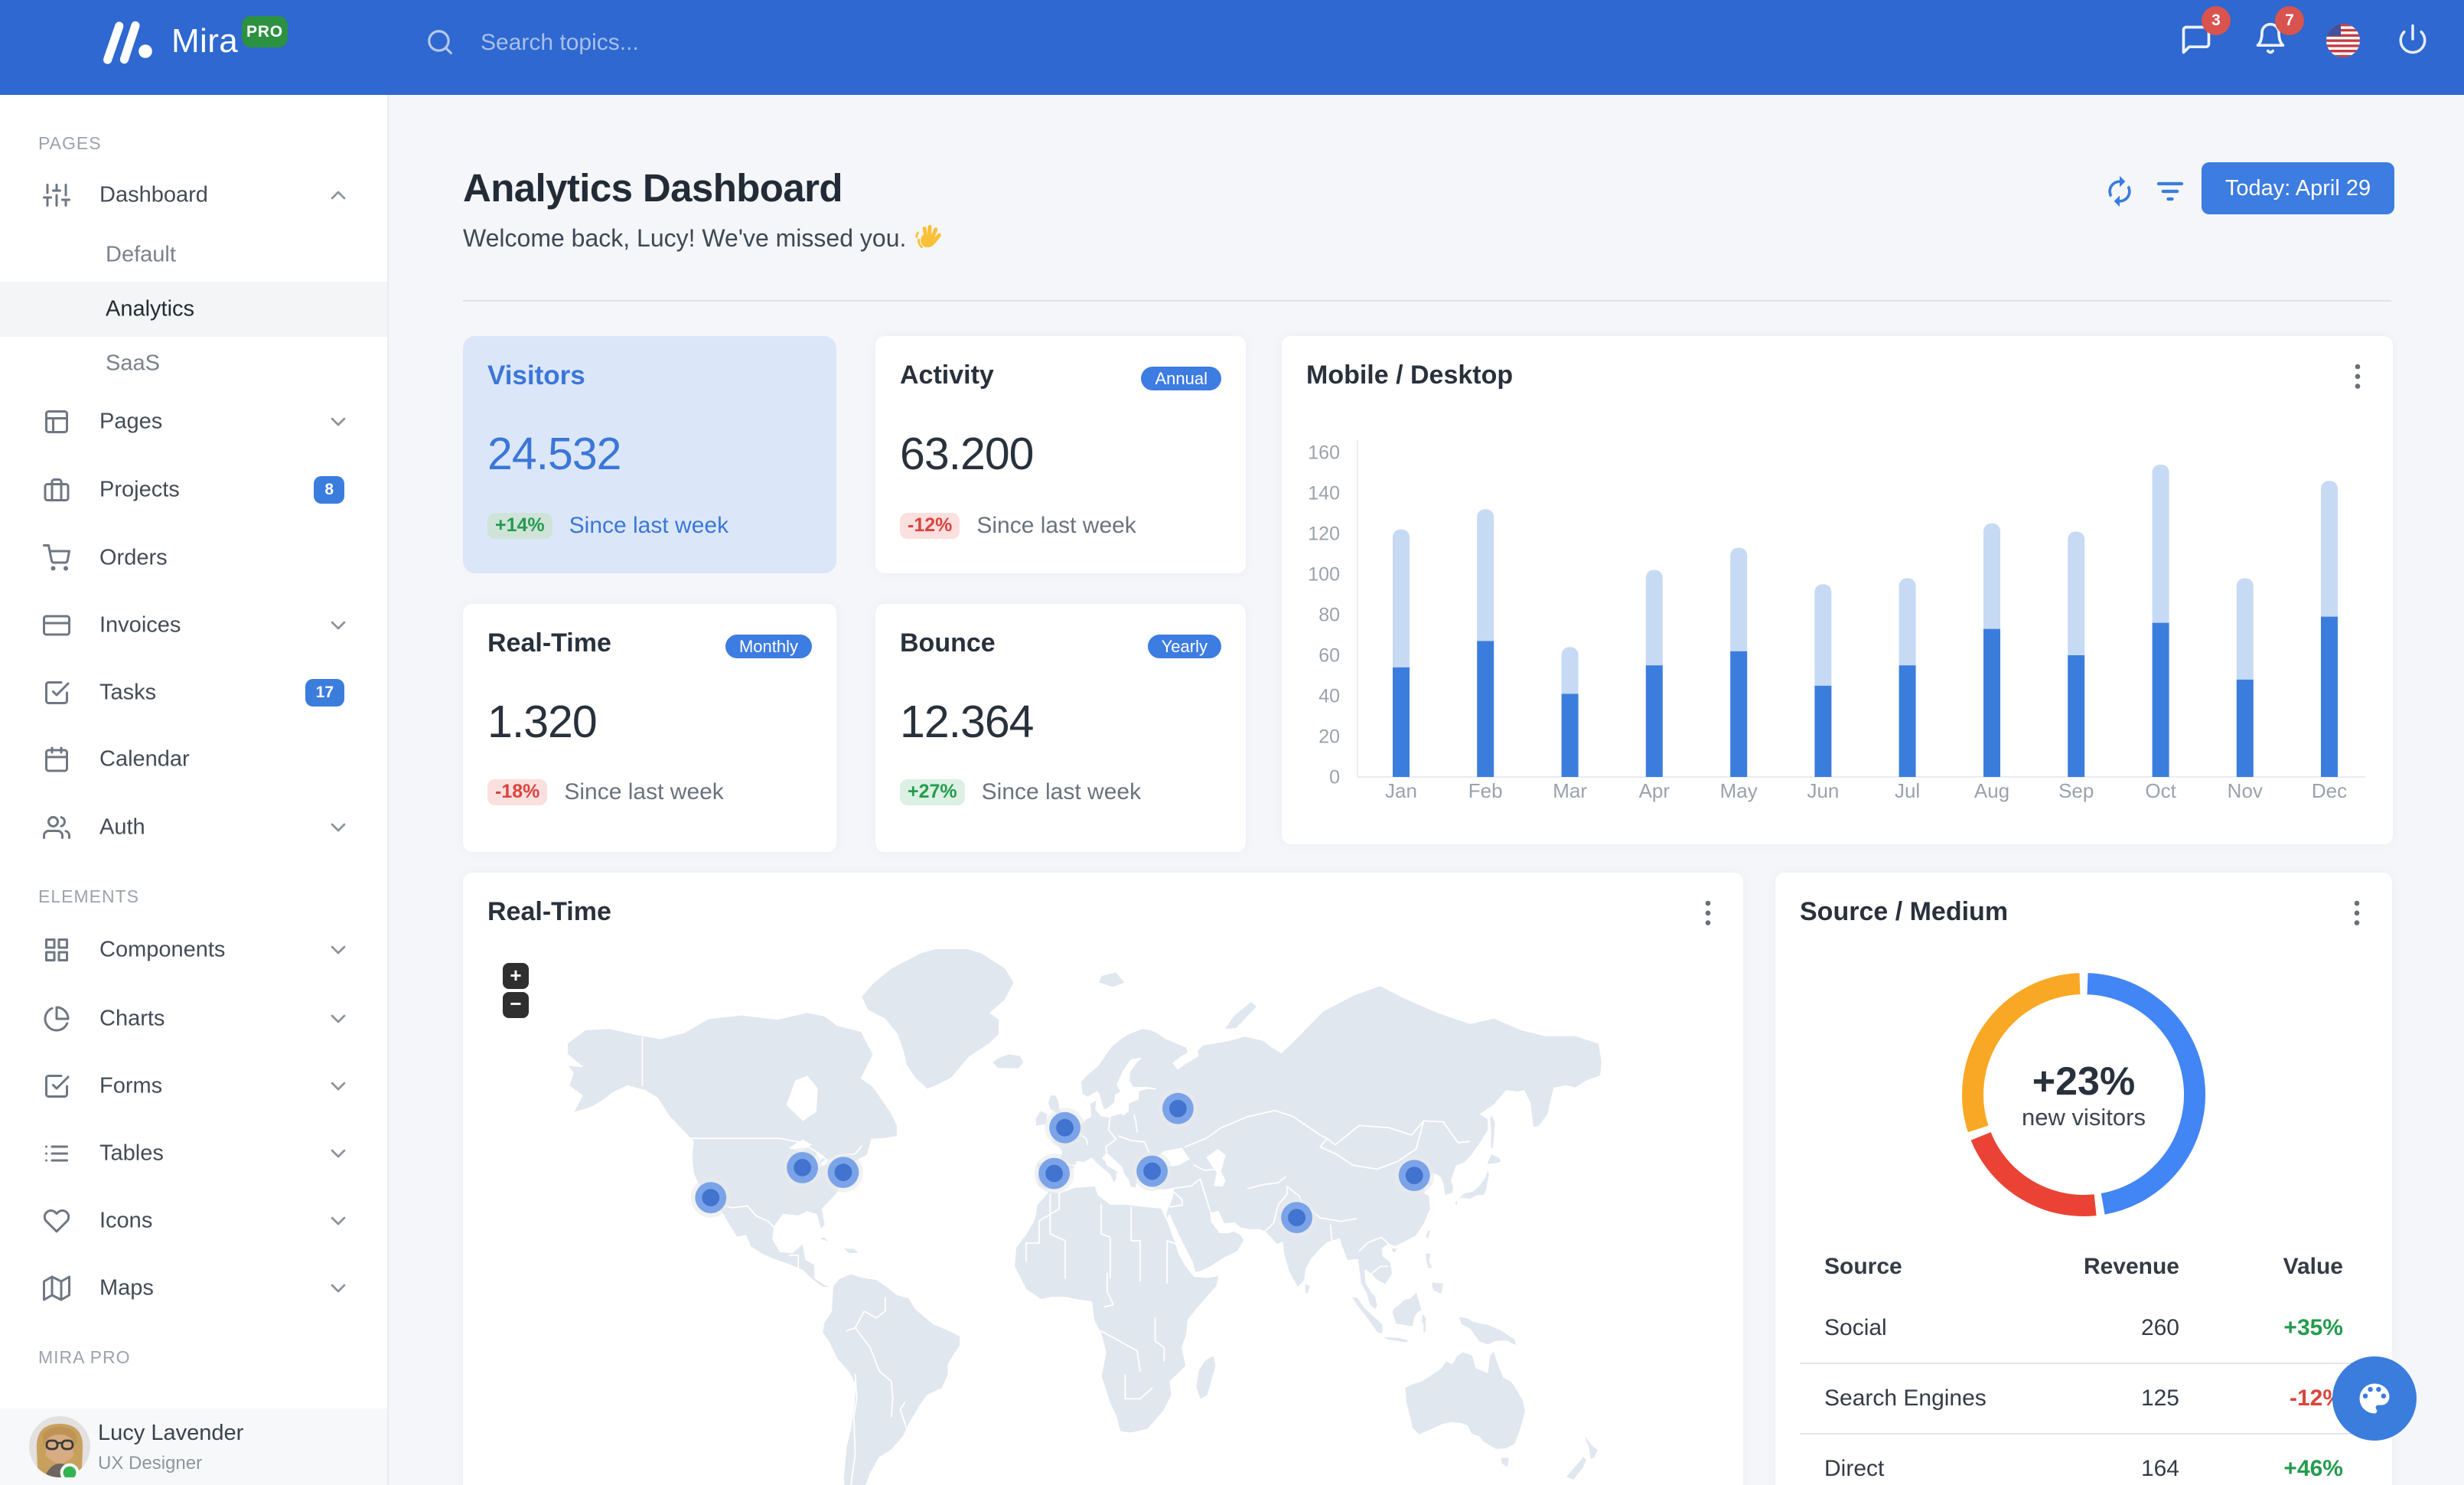 Image resolution: width=2464 pixels, height=1485 pixels. What do you see at coordinates (1739, 790) in the screenshot?
I see `svg-text: May` at bounding box center [1739, 790].